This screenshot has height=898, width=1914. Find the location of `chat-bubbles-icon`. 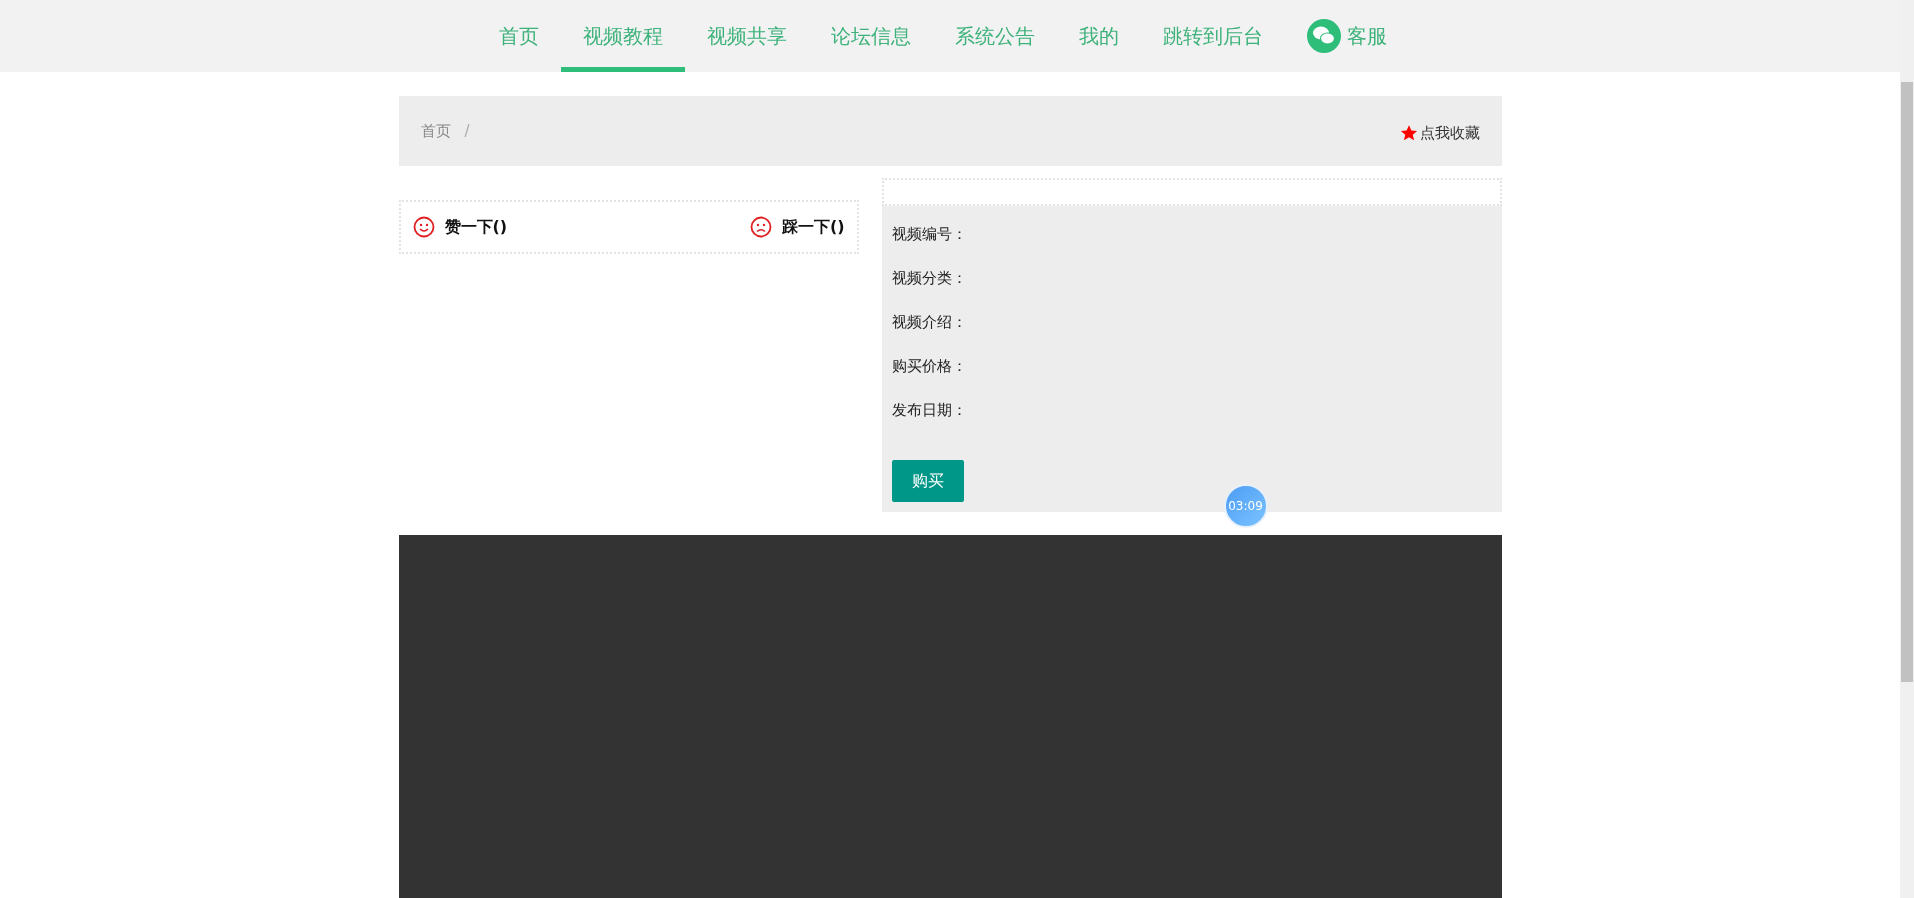

chat-bubbles-icon is located at coordinates (1324, 36).